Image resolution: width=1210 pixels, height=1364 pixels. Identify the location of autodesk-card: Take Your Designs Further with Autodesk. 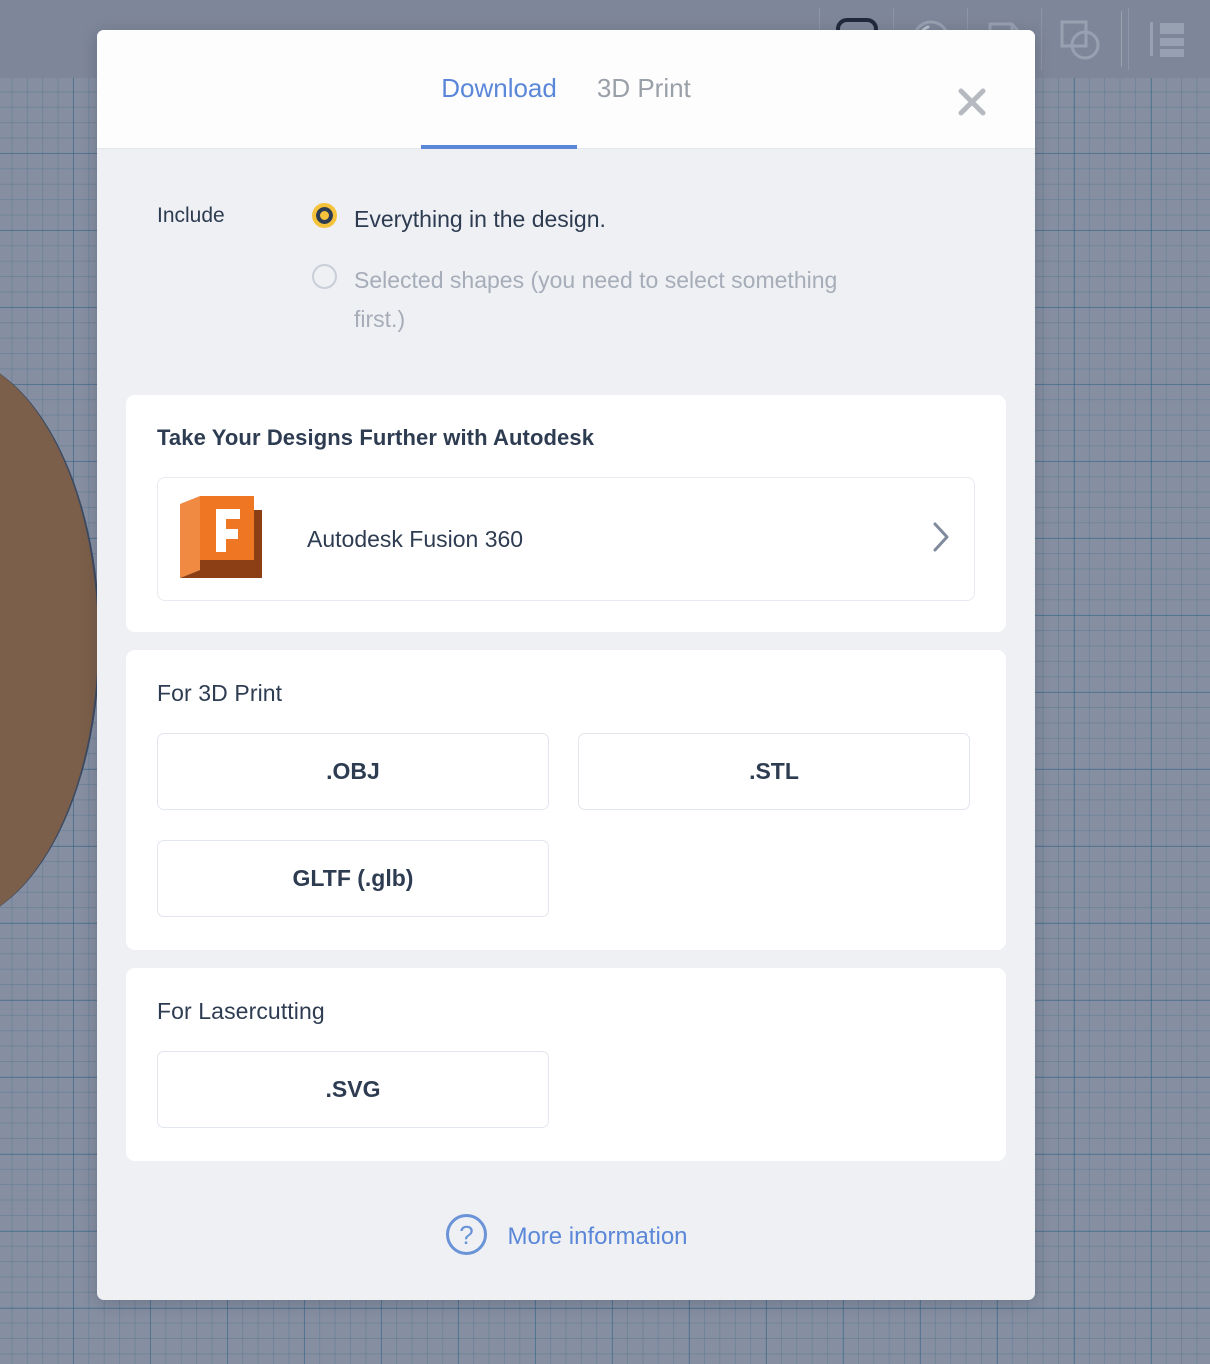
(566, 513).